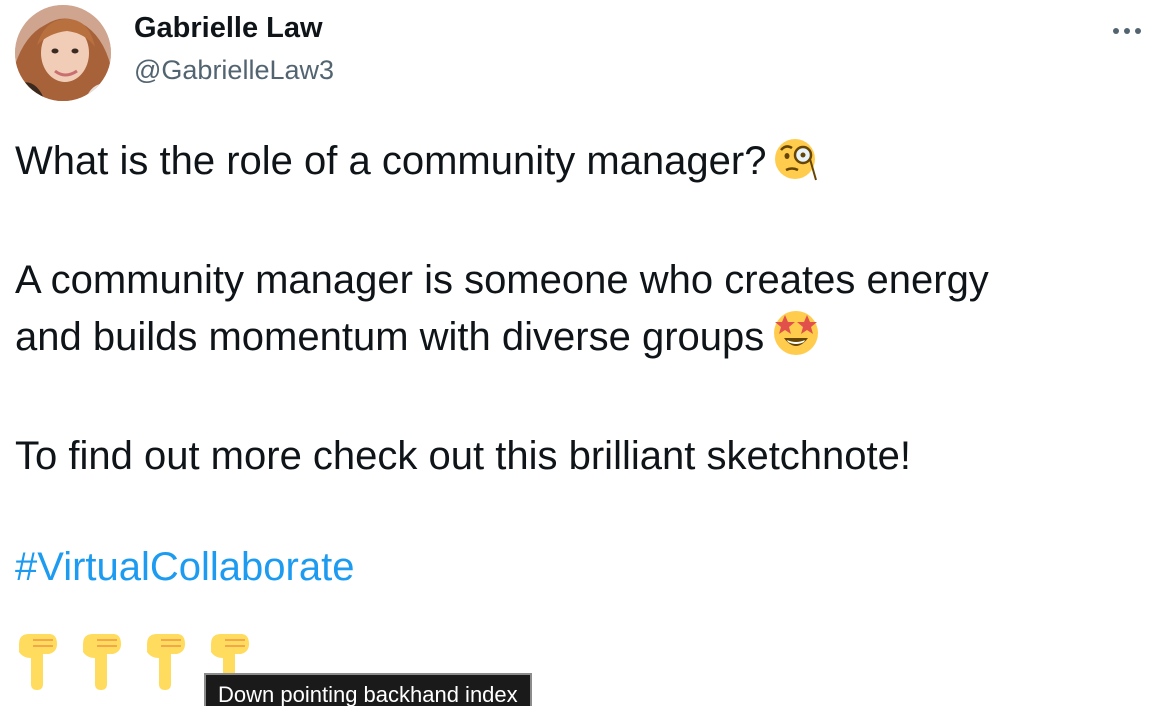 The image size is (1160, 706). What do you see at coordinates (391, 161) in the screenshot?
I see `tweet-line-text: What is the role of a community manager?` at bounding box center [391, 161].